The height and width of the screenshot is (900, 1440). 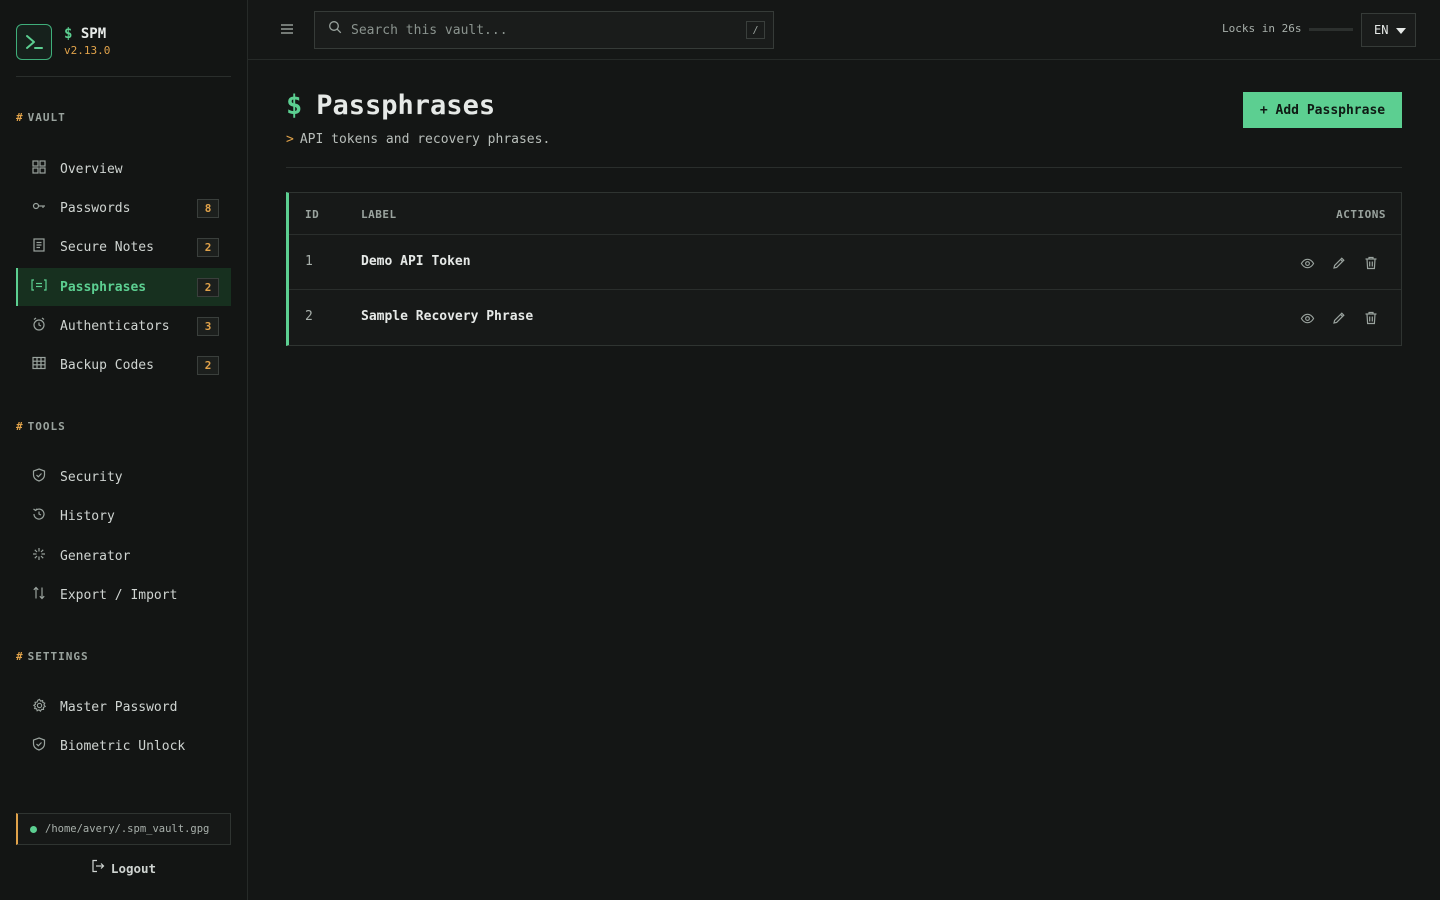 I want to click on content-divider, so click(x=844, y=167).